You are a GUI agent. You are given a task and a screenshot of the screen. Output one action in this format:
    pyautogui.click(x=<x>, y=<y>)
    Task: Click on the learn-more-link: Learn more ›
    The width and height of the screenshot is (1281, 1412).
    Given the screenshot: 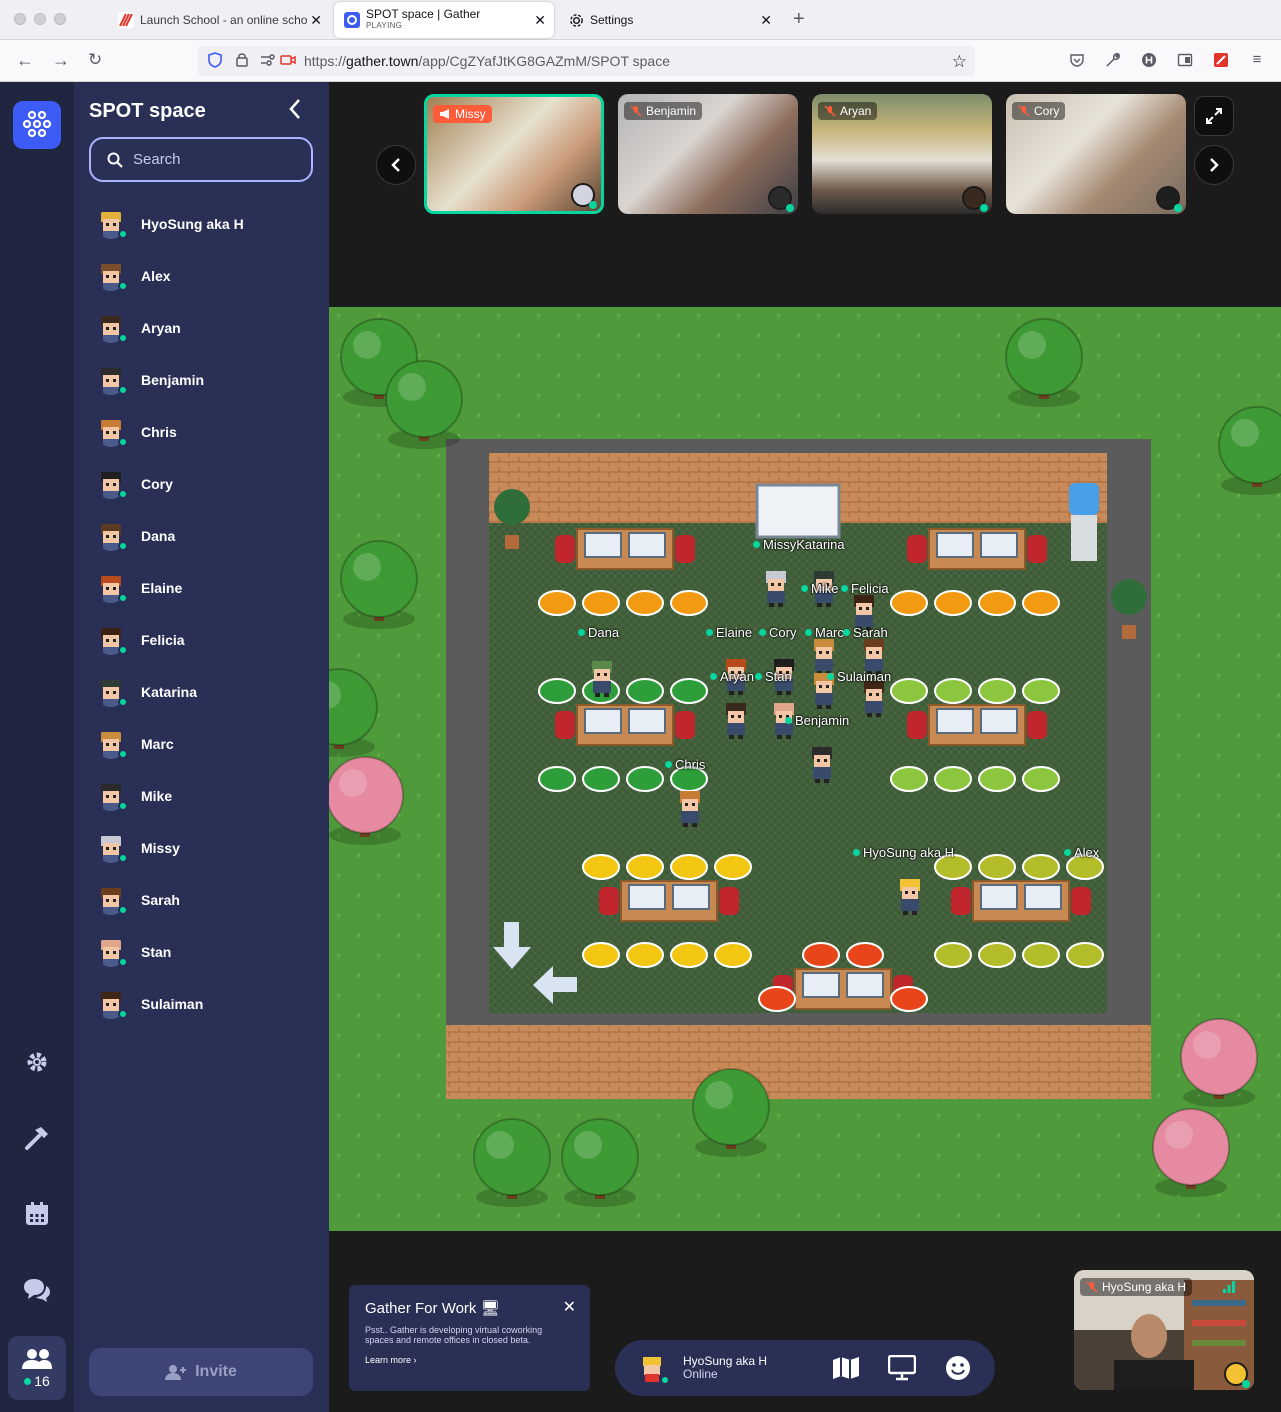 What is the action you would take?
    pyautogui.click(x=391, y=1360)
    